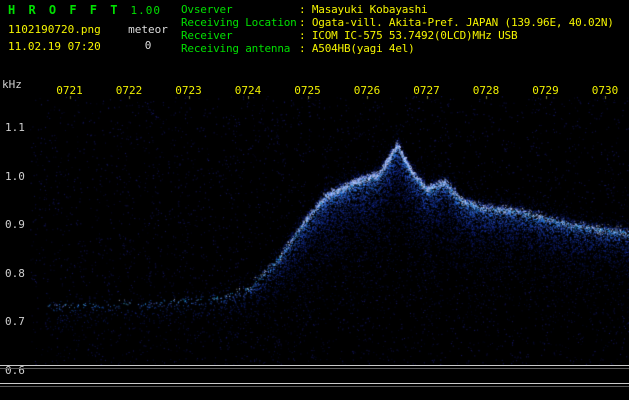  What do you see at coordinates (15, 224) in the screenshot?
I see `freq-tick-label: 0.9` at bounding box center [15, 224].